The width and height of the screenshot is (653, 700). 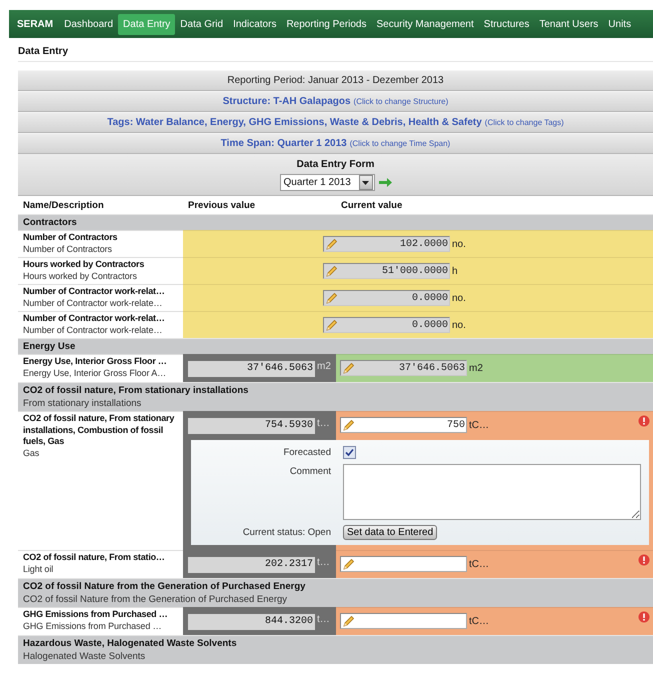 What do you see at coordinates (155, 599) in the screenshot?
I see `section-description: CO2 of fossil Nature from the Generation of Purchased Energy` at bounding box center [155, 599].